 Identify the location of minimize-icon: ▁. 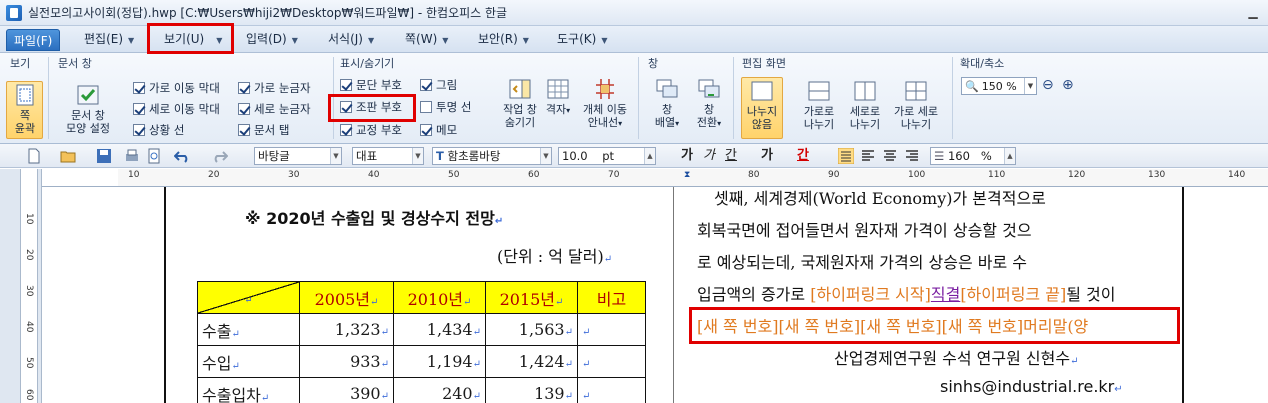
(1253, 12).